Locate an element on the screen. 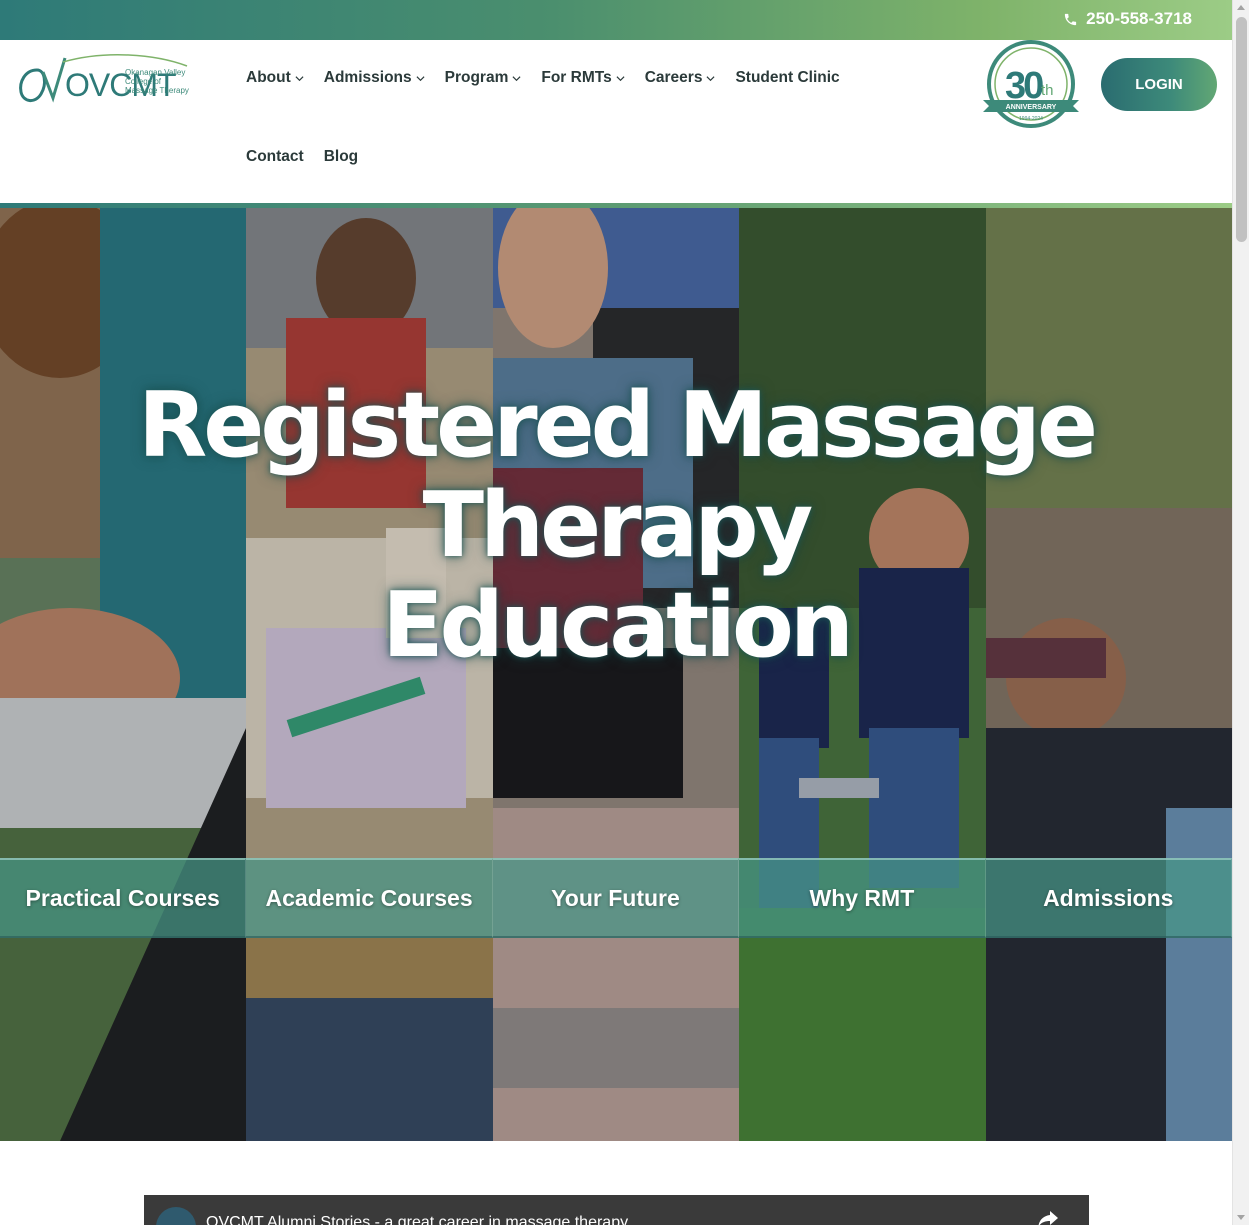  hero-title-line1: Registered Massage Therapy is located at coordinates (617, 475).